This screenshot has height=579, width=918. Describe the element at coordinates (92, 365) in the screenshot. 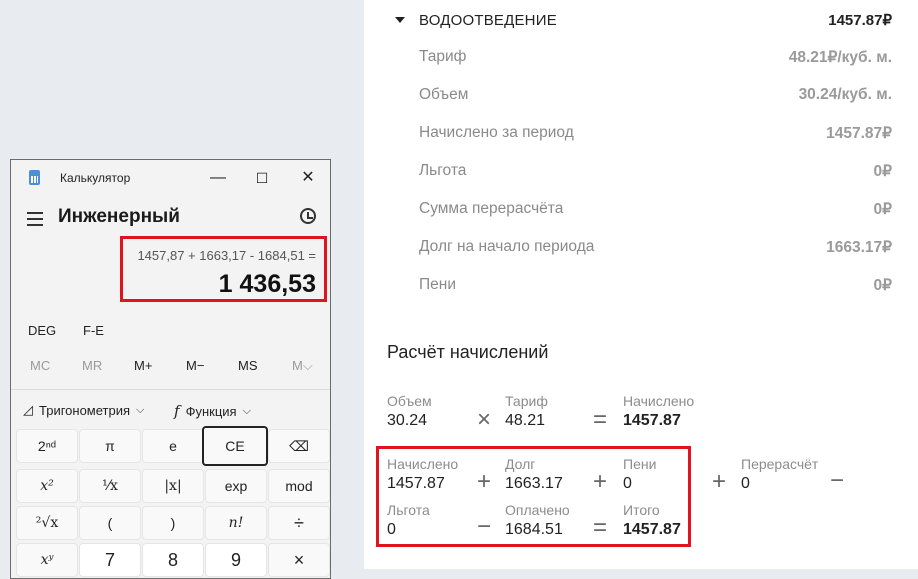

I see `memory-recall-button: MR` at that location.